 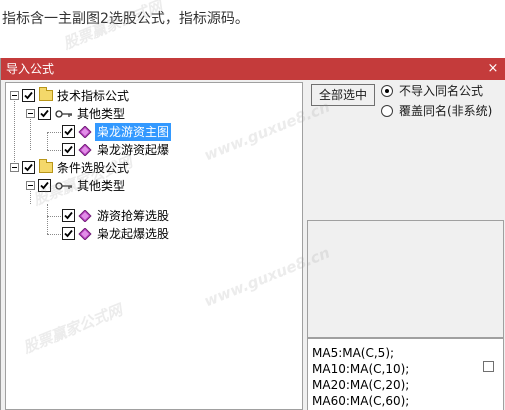 I want to click on tree-label: 技术指标公式, so click(x=93, y=96).